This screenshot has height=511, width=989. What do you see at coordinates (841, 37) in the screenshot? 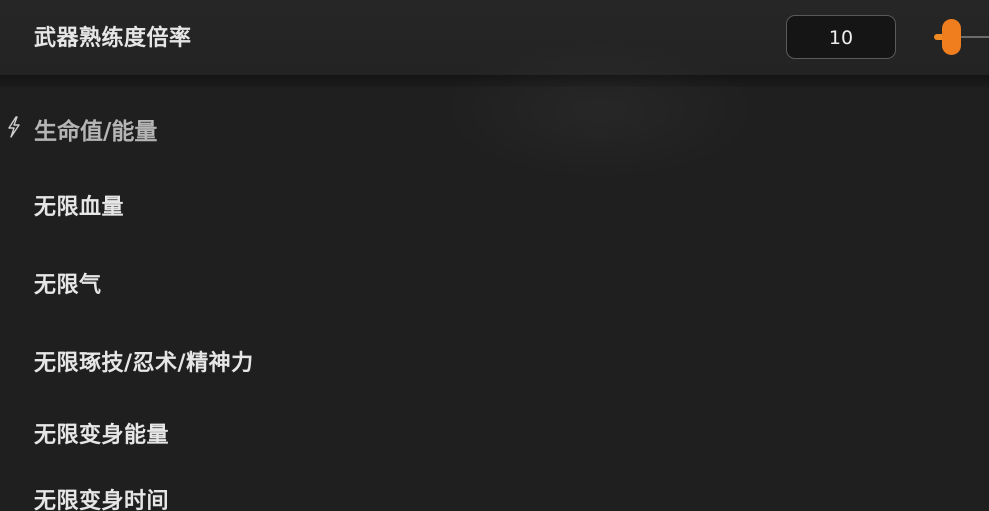
I see `weapon-multiplier-input: 10` at bounding box center [841, 37].